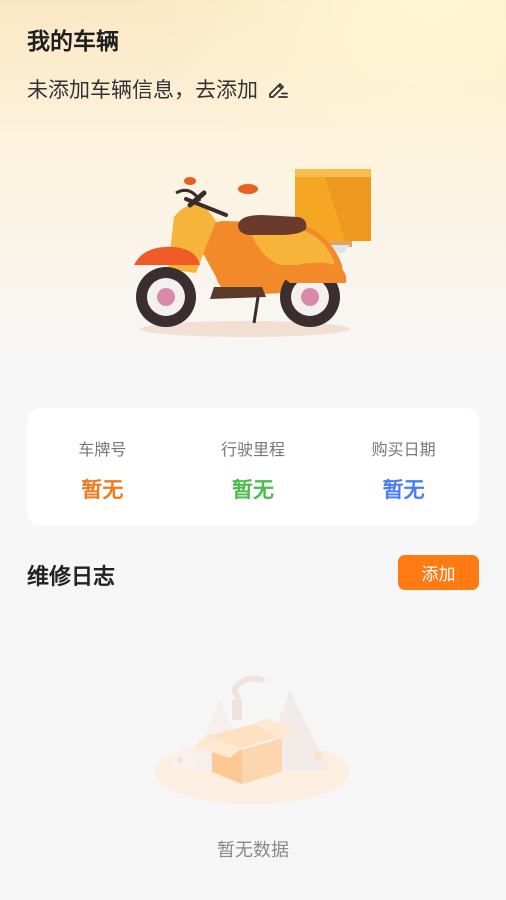  I want to click on stat-label: 购买日期, so click(403, 449).